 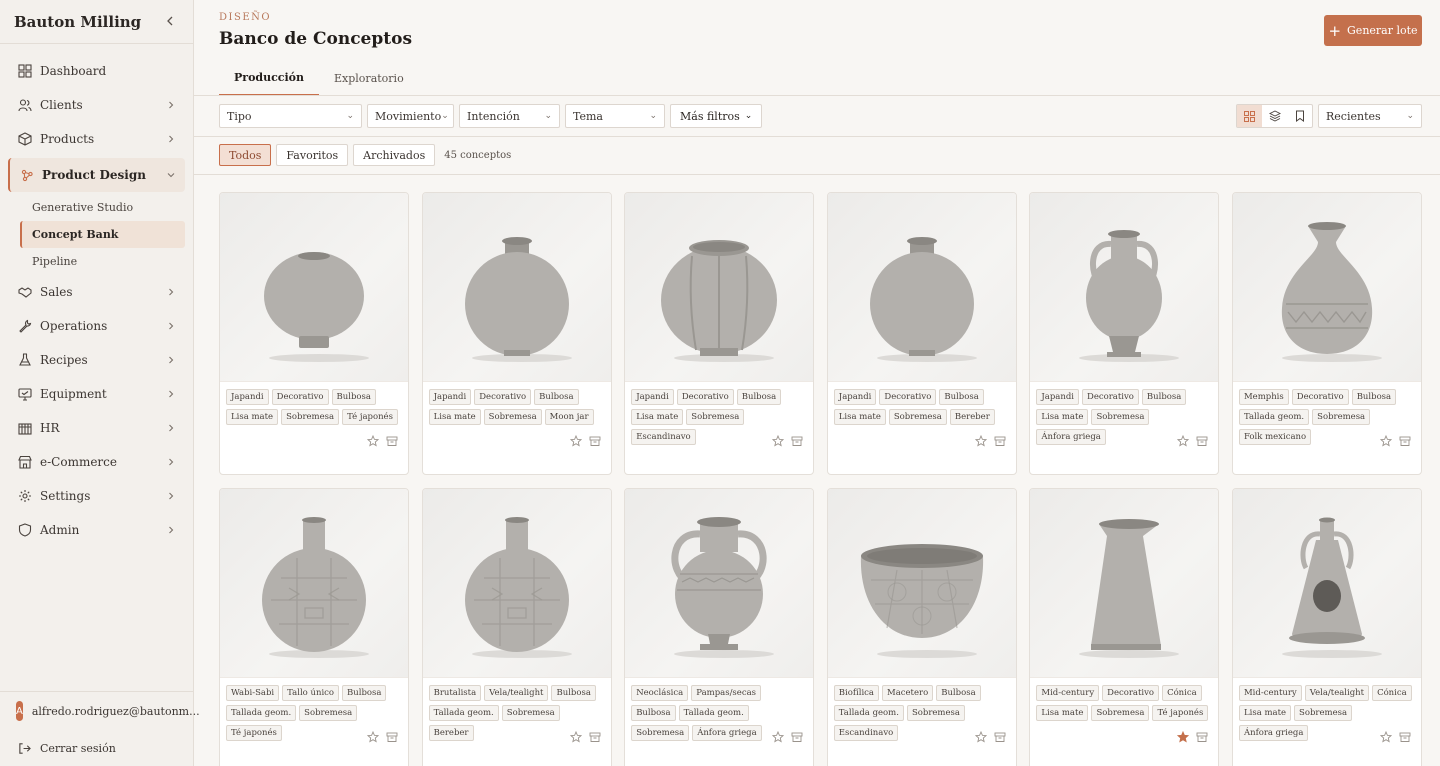 I want to click on bookmark-icon, so click(x=1299, y=116).